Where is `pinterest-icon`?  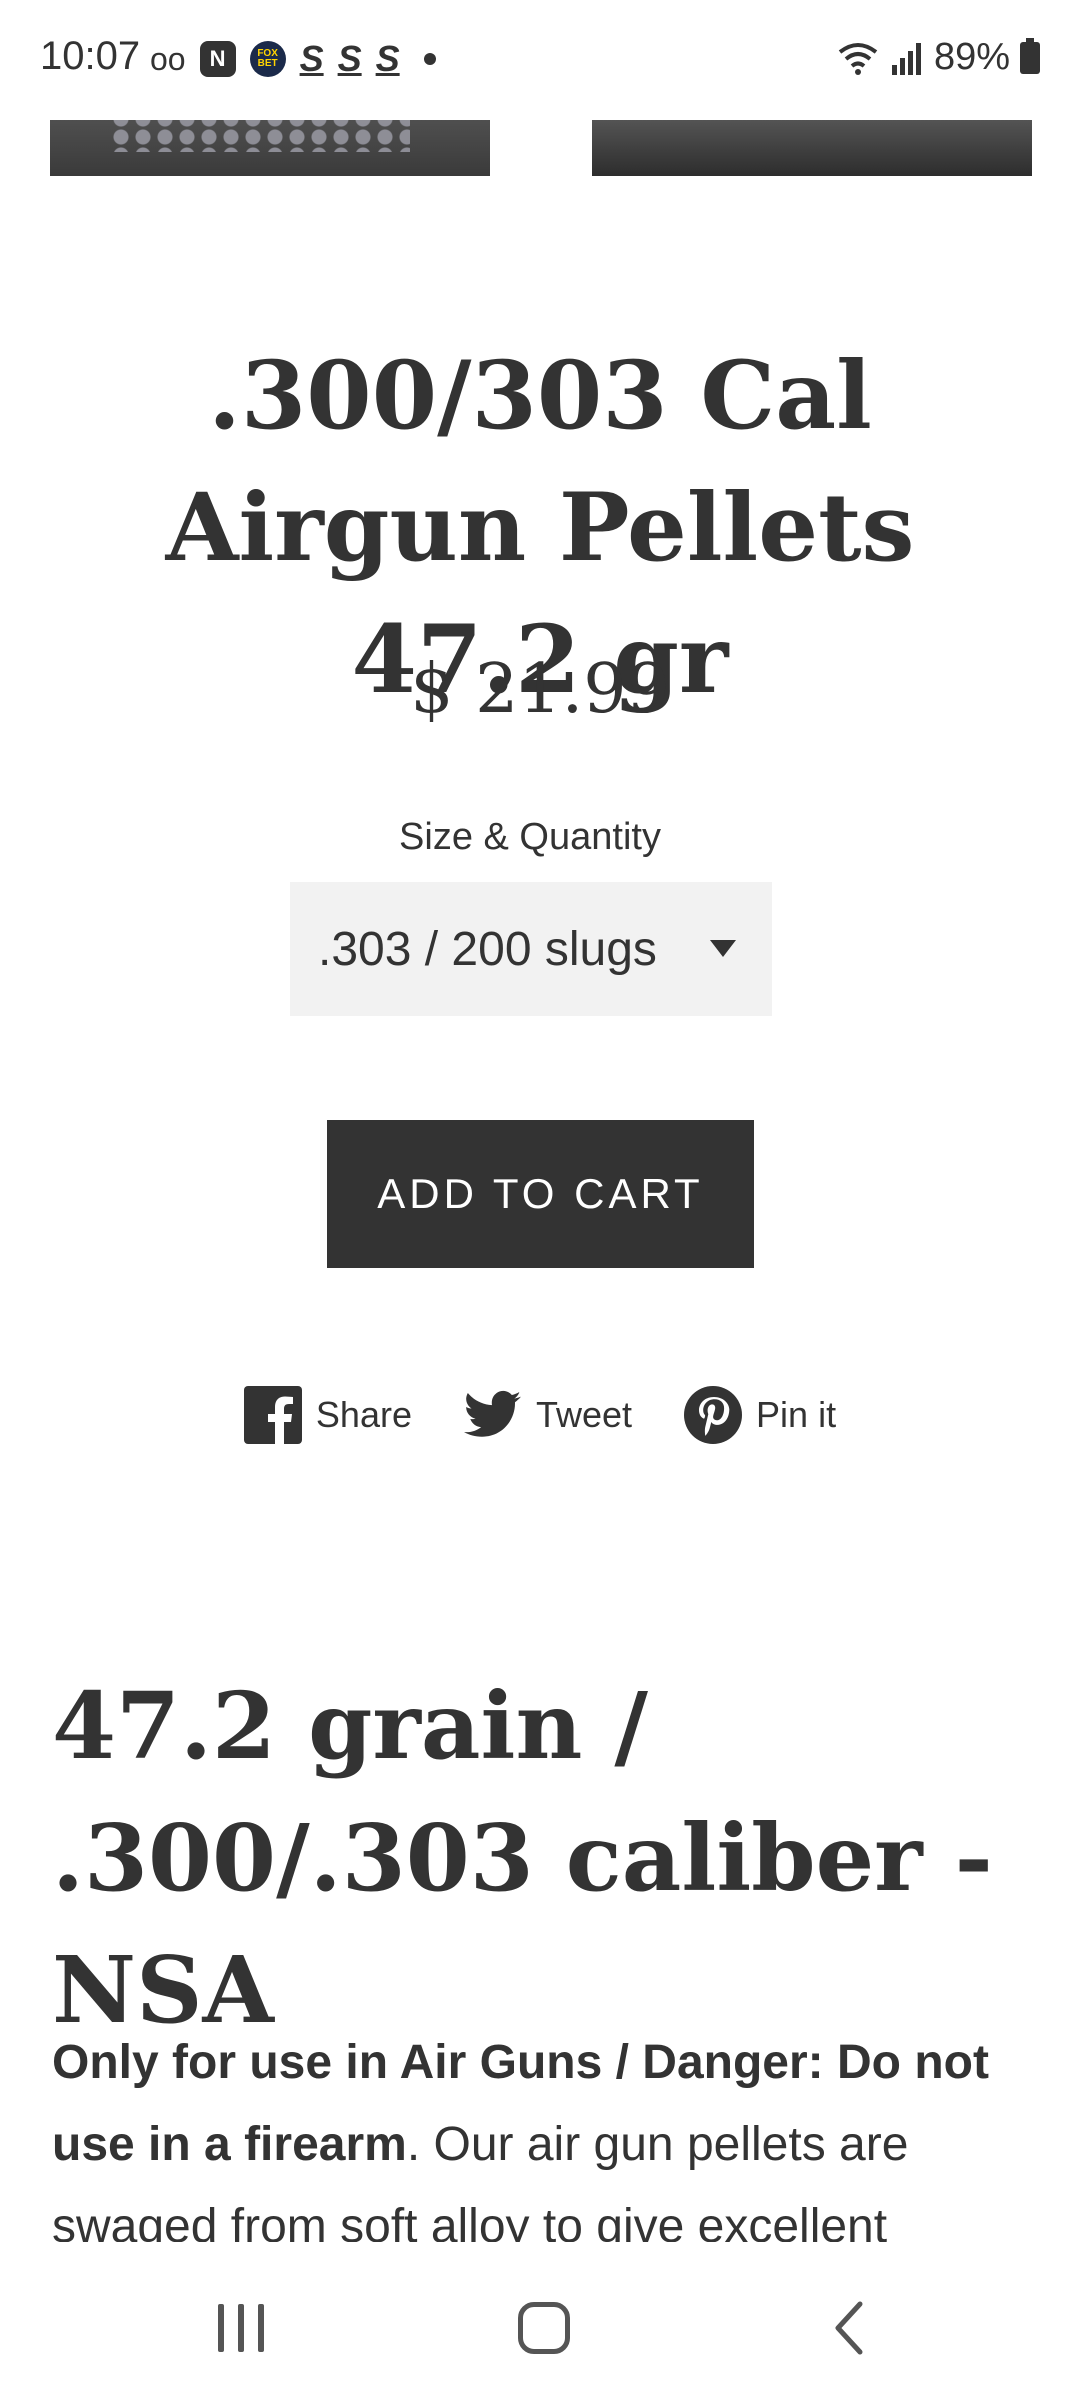 pinterest-icon is located at coordinates (713, 1415).